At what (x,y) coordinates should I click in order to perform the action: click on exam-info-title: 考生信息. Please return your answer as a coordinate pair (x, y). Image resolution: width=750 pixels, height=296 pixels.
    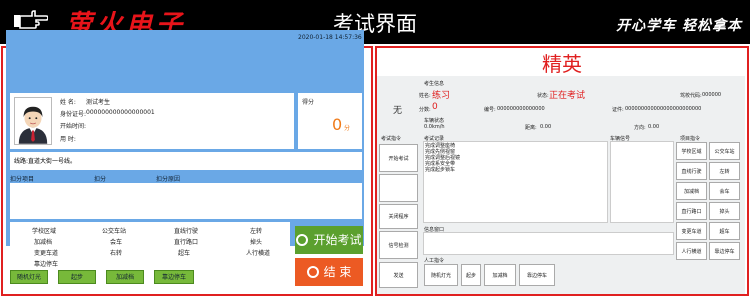
    Looking at the image, I should click on (434, 84).